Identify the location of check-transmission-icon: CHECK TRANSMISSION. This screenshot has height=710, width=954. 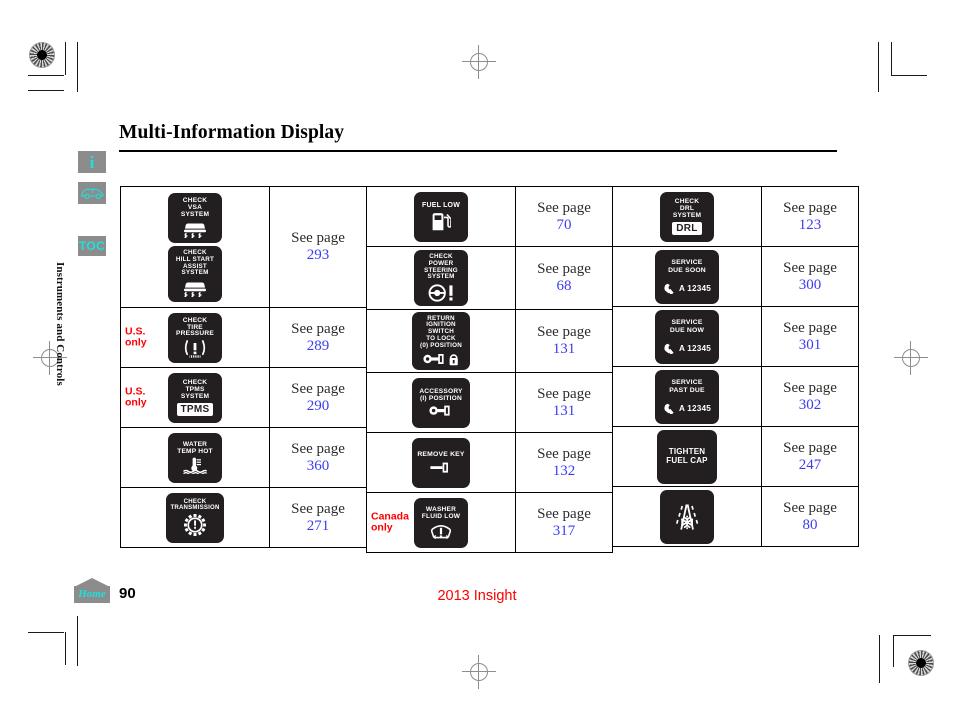
(195, 517).